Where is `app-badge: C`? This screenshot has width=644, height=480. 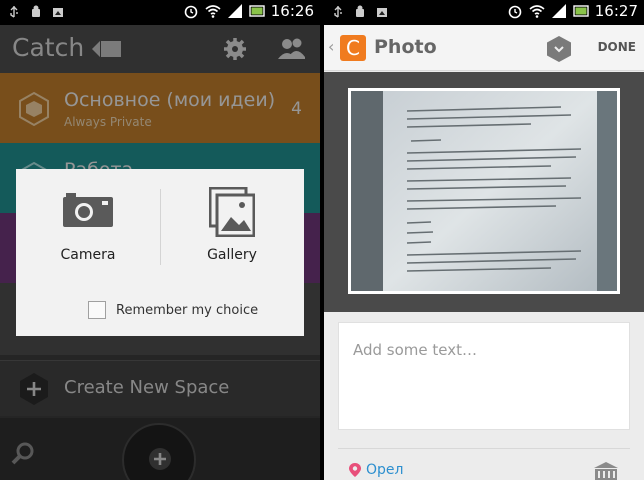
app-badge: C is located at coordinates (353, 48).